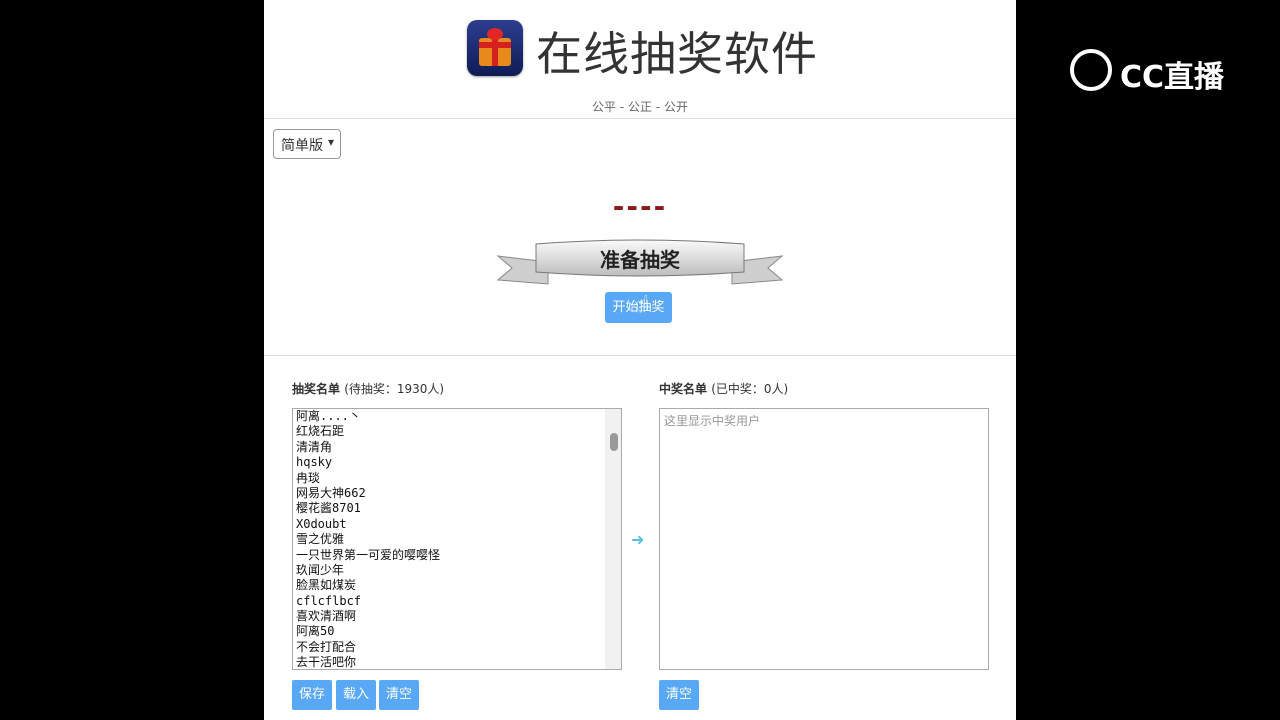  Describe the element at coordinates (638, 539) in the screenshot. I see `arrow-right-icon: ➜` at that location.